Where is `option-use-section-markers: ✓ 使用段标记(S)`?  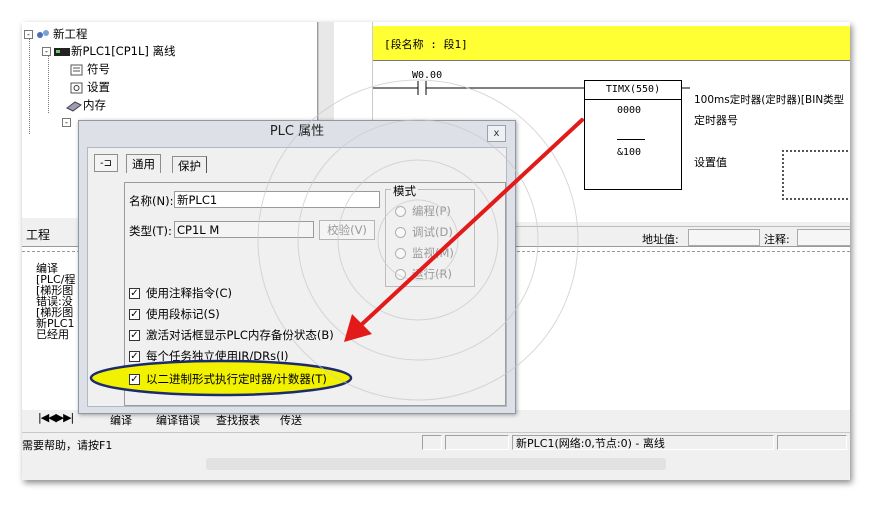 option-use-section-markers: ✓ 使用段标记(S) is located at coordinates (174, 314).